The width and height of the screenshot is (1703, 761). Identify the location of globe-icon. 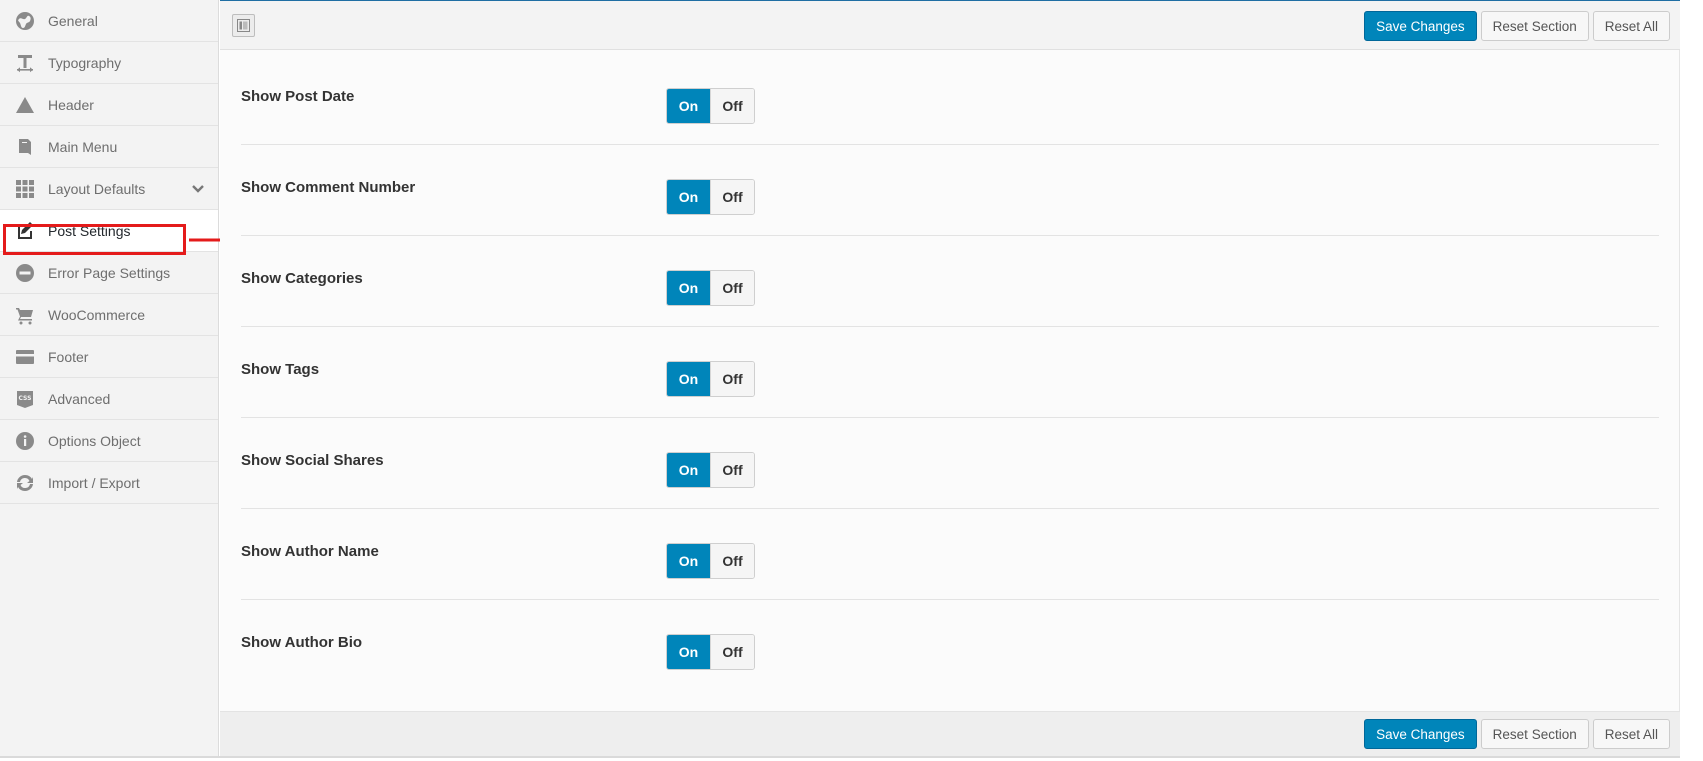
(25, 21).